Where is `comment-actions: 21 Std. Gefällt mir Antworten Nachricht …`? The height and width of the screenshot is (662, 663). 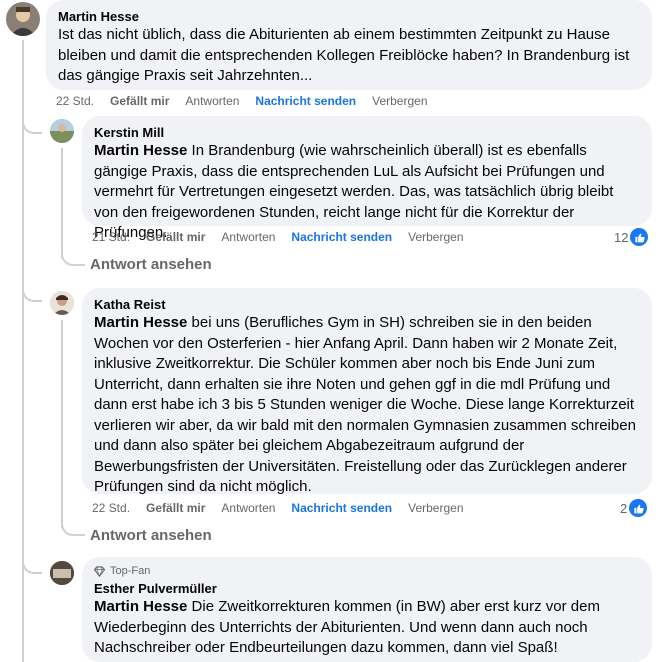
comment-actions: 21 Std. Gefällt mir Antworten Nachricht … is located at coordinates (286, 237).